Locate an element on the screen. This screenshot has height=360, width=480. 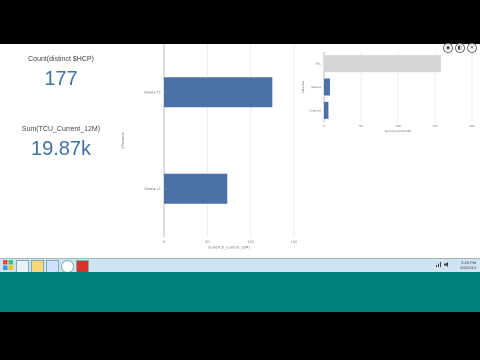
category-label: Ghana T1 is located at coordinates (152, 92).